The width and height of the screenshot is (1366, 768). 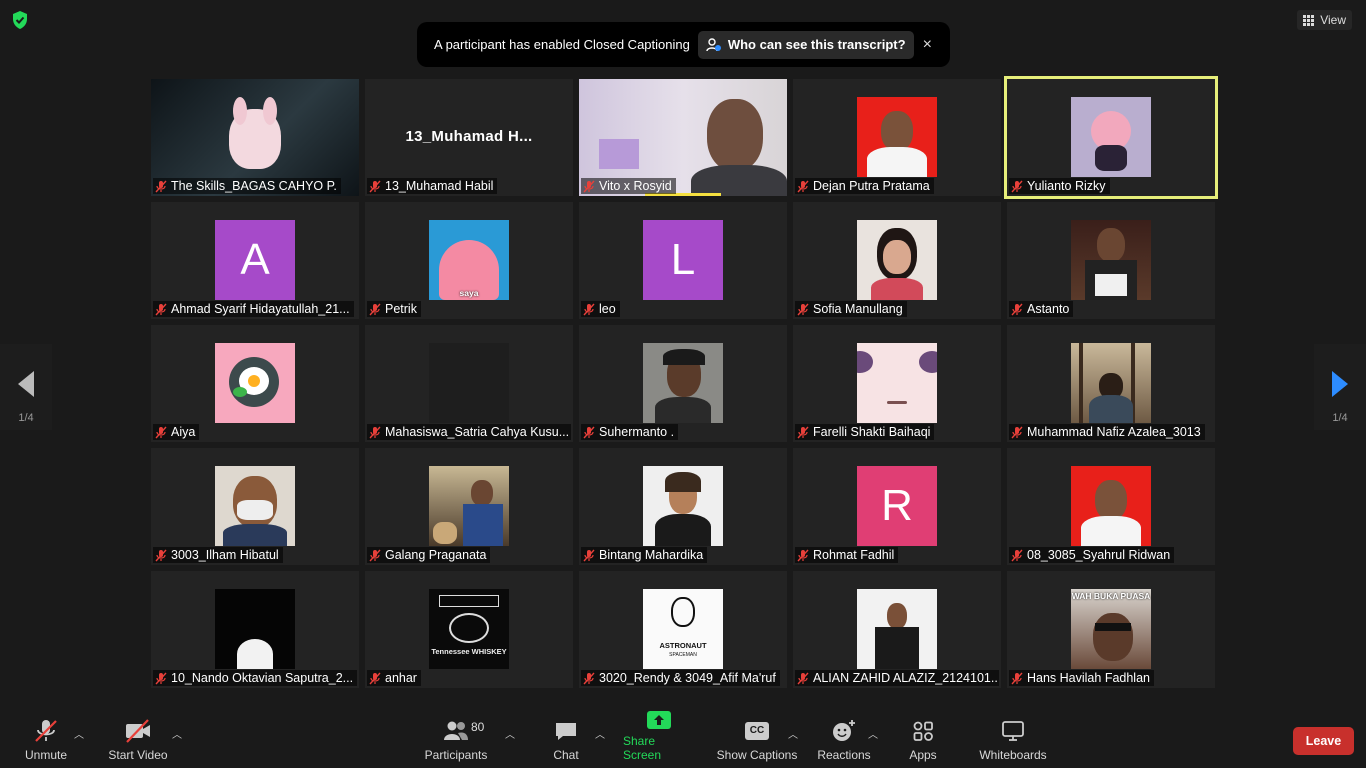 I want to click on participant-tile: Galang Praganata, so click(x=469, y=506).